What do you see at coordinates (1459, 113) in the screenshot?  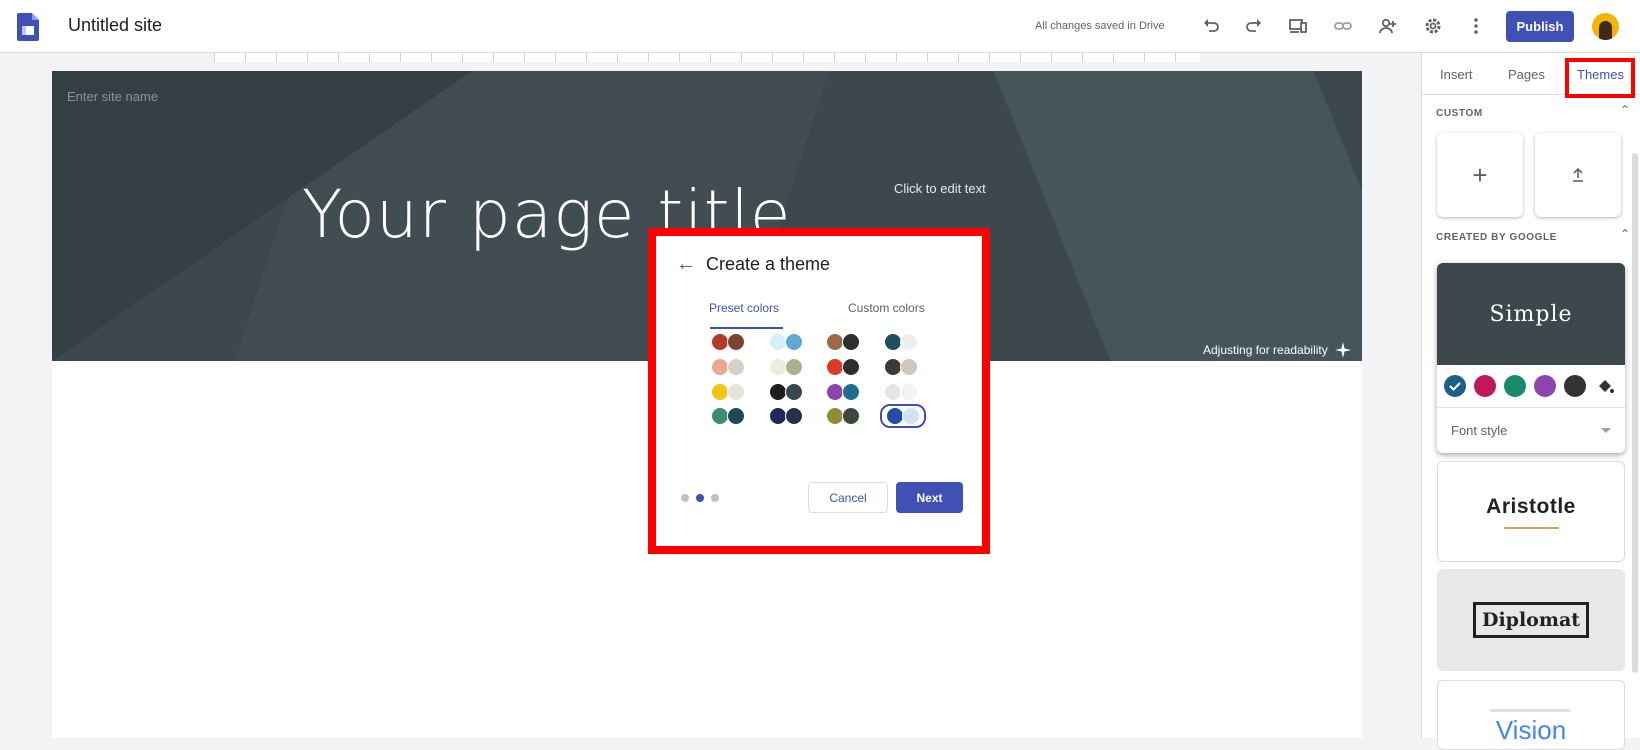 I see `custom-section-label: CUSTOM` at bounding box center [1459, 113].